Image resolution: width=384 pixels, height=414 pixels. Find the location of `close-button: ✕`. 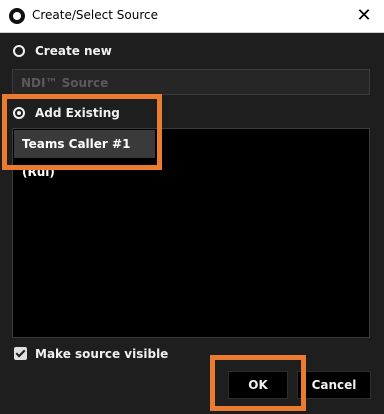

close-button: ✕ is located at coordinates (364, 16).